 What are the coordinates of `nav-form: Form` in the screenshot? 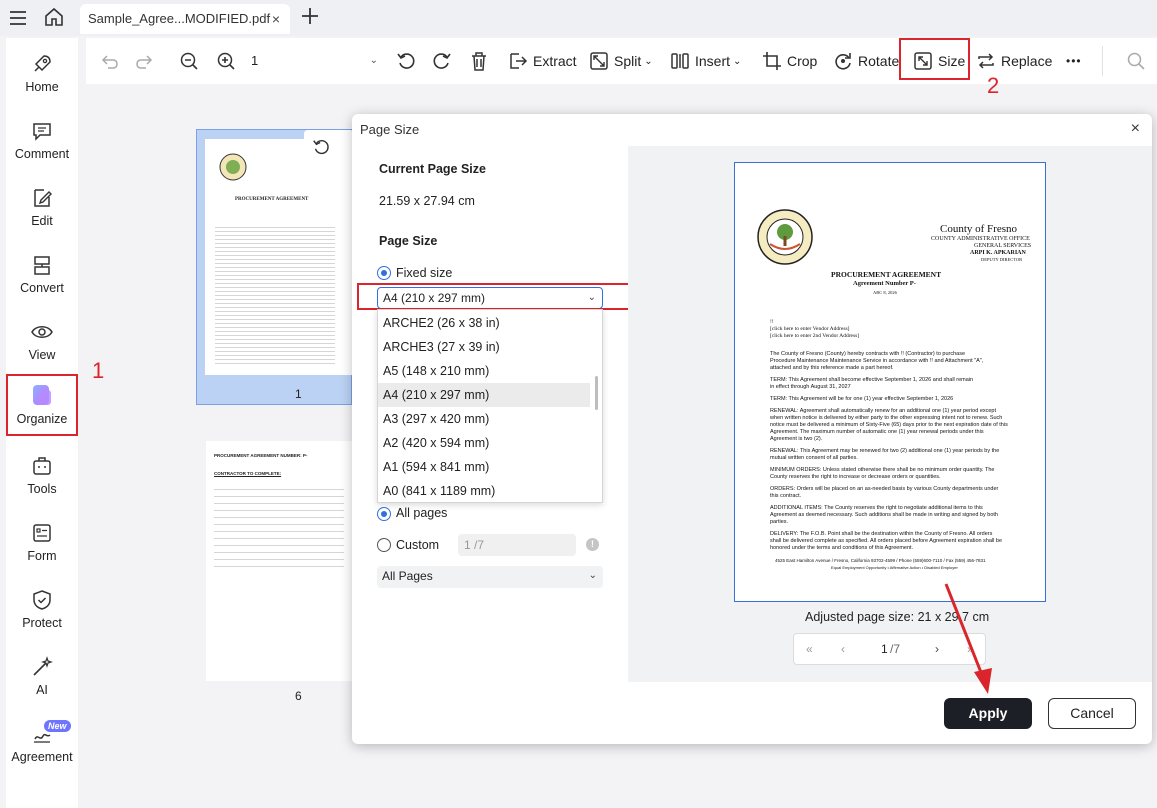 It's located at (42, 543).